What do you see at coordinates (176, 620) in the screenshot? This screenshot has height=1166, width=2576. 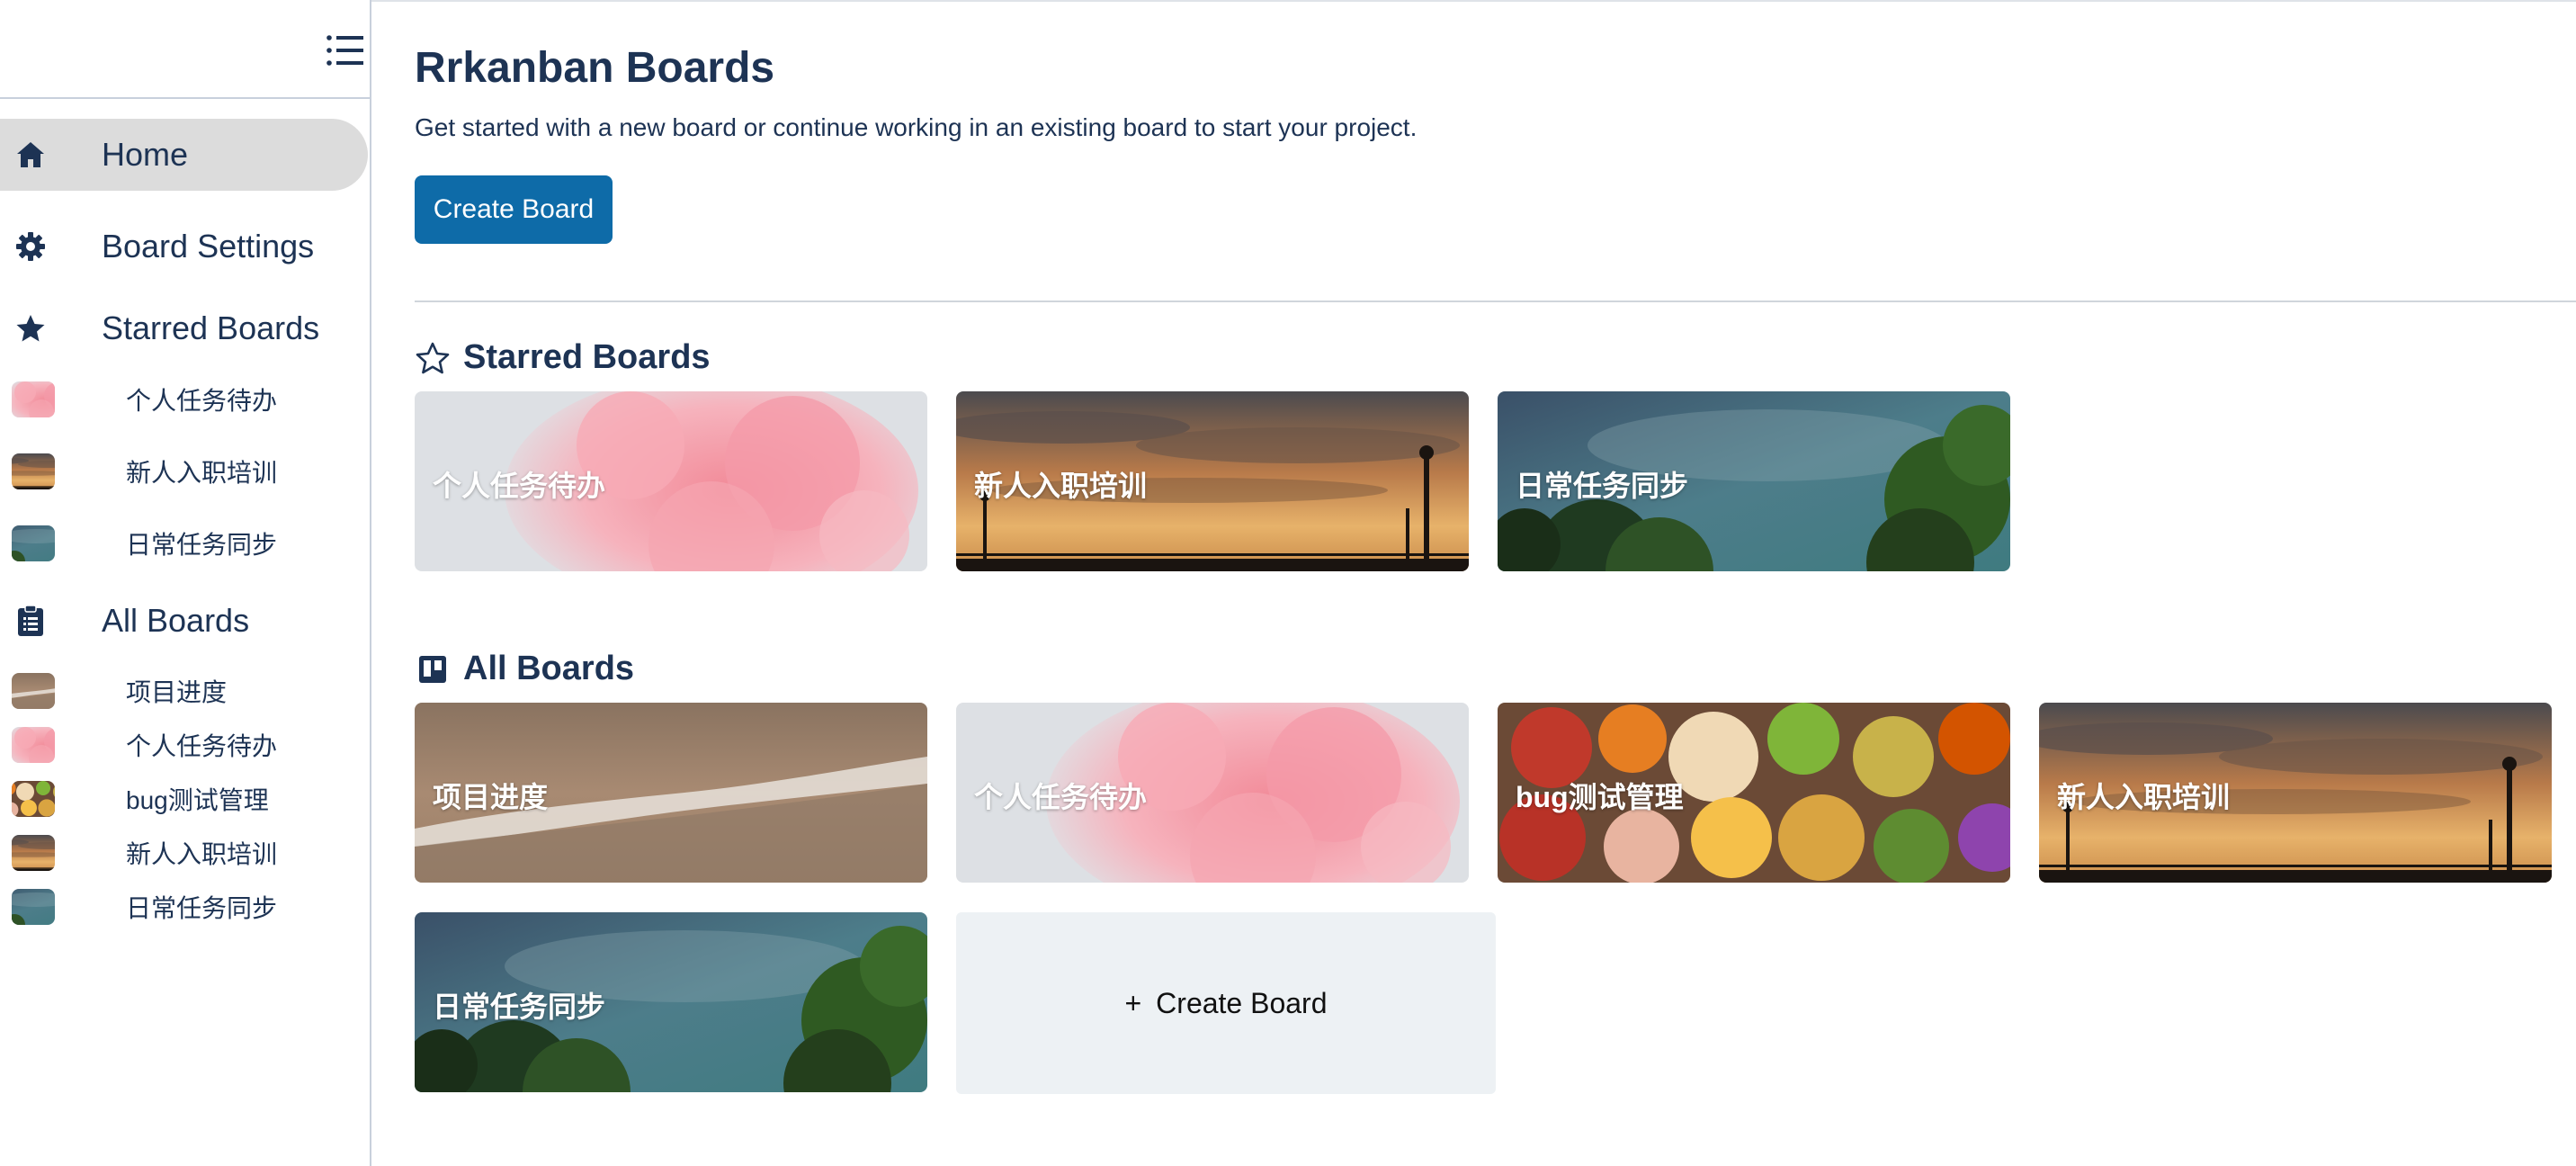 I see `sidebar-item-label: All Boards` at bounding box center [176, 620].